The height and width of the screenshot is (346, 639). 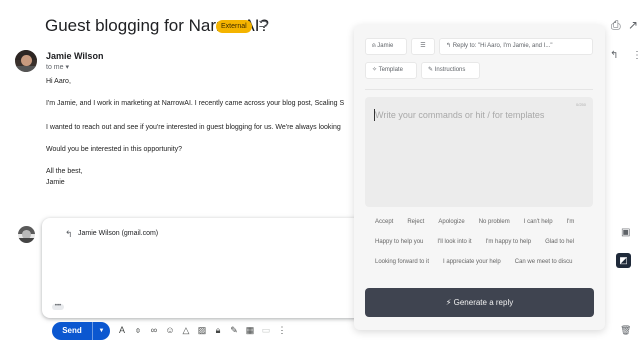 What do you see at coordinates (538, 222) in the screenshot?
I see `template-option: I can't help` at bounding box center [538, 222].